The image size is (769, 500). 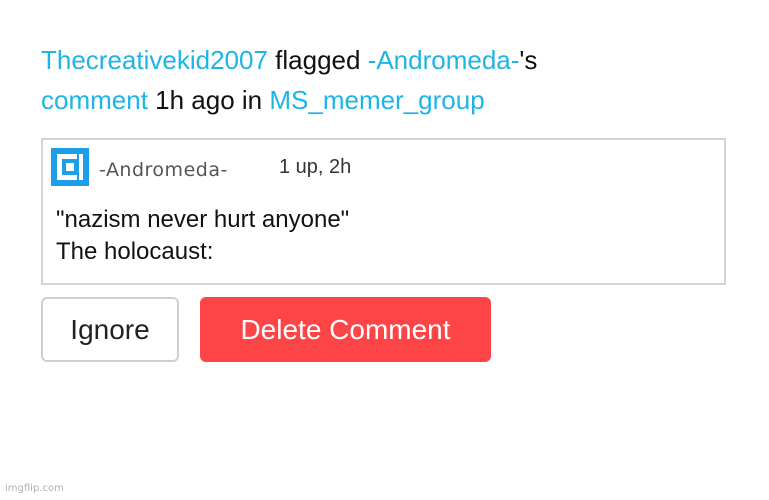 I want to click on comment-username: -Andromeda-, so click(x=163, y=170).